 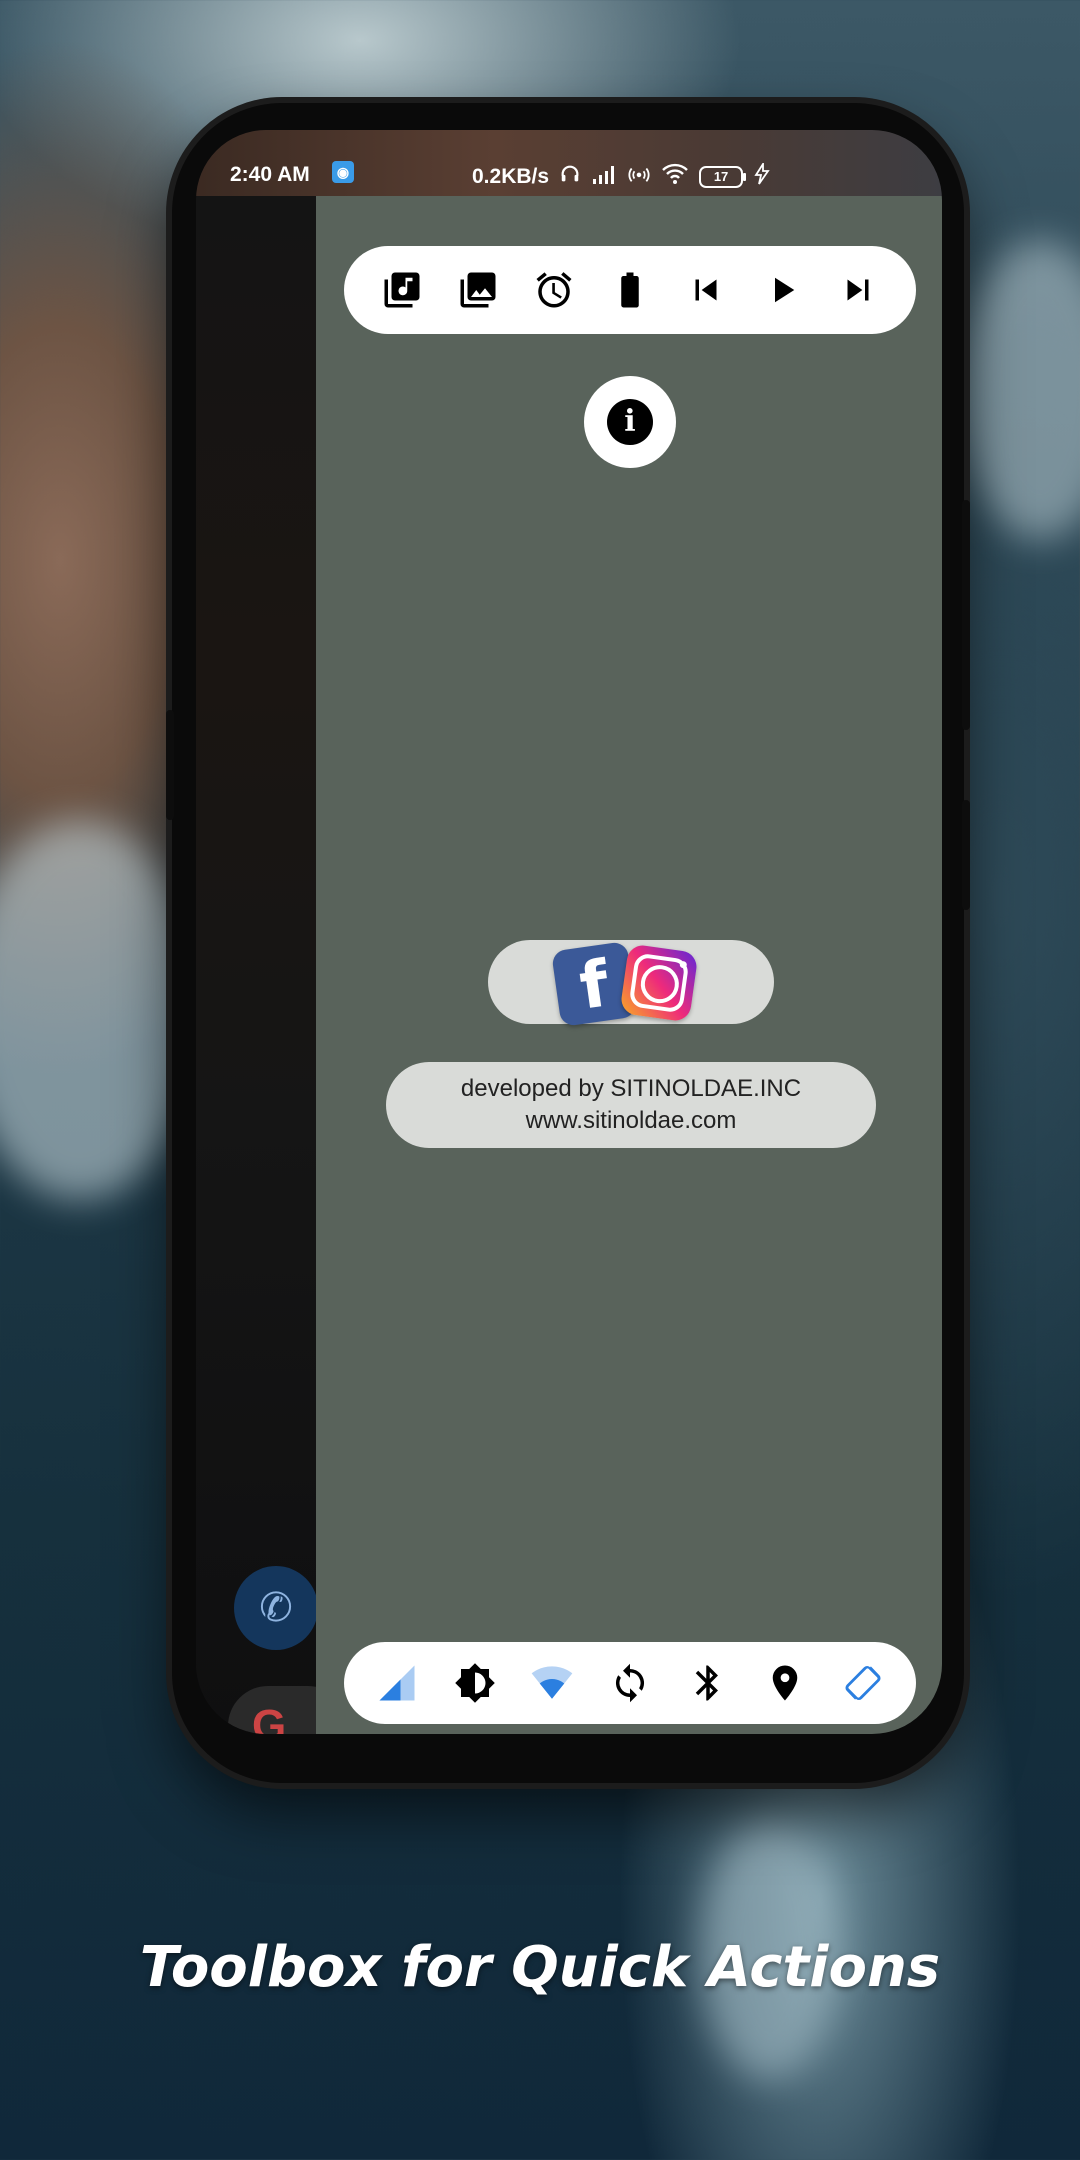 What do you see at coordinates (570, 177) in the screenshot?
I see `headset-icon` at bounding box center [570, 177].